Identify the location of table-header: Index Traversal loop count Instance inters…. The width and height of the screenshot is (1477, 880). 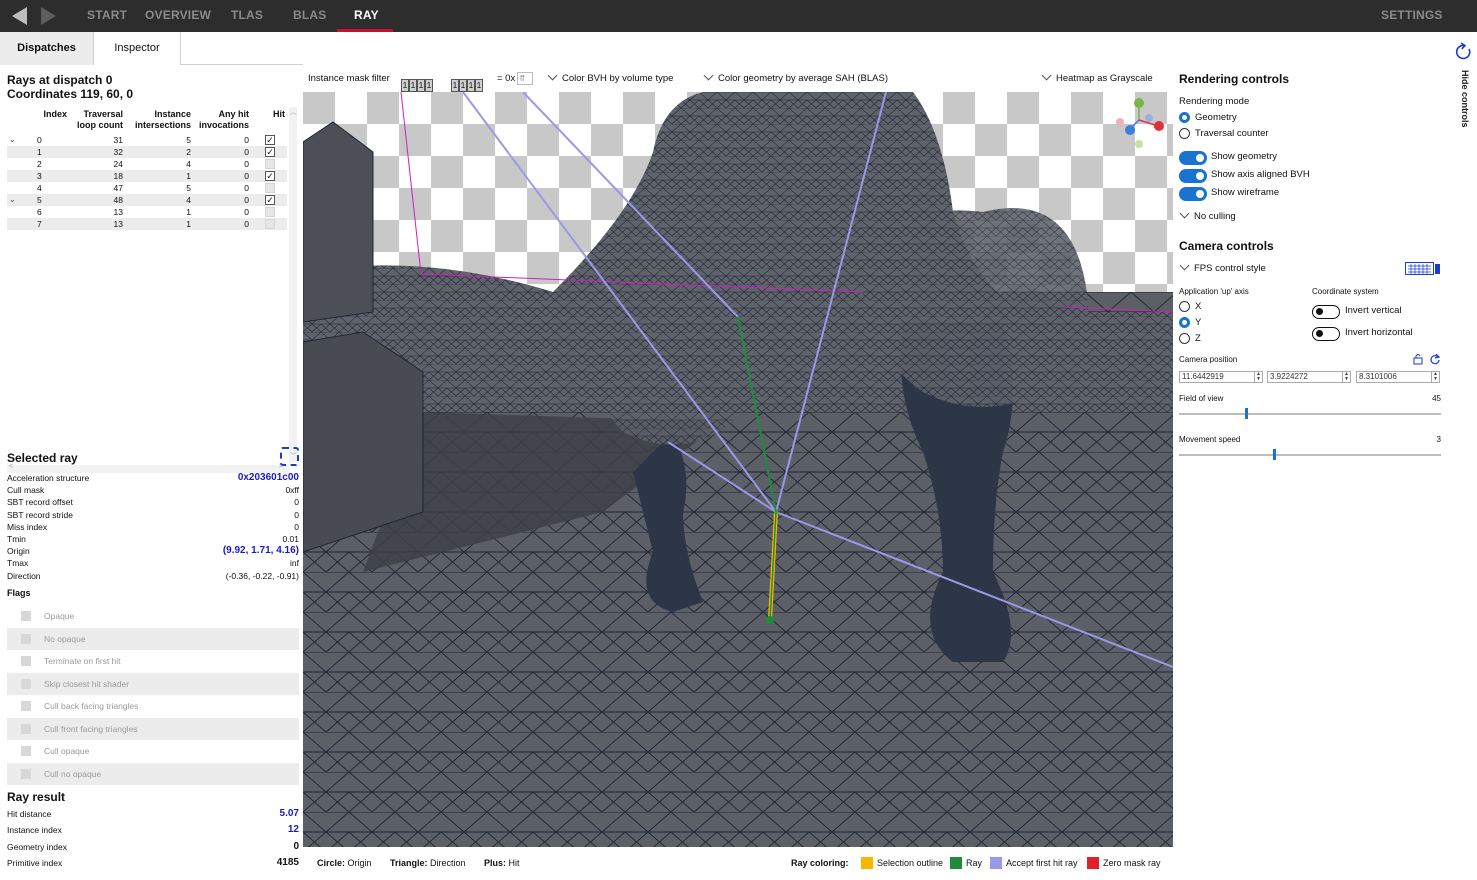
(147, 120).